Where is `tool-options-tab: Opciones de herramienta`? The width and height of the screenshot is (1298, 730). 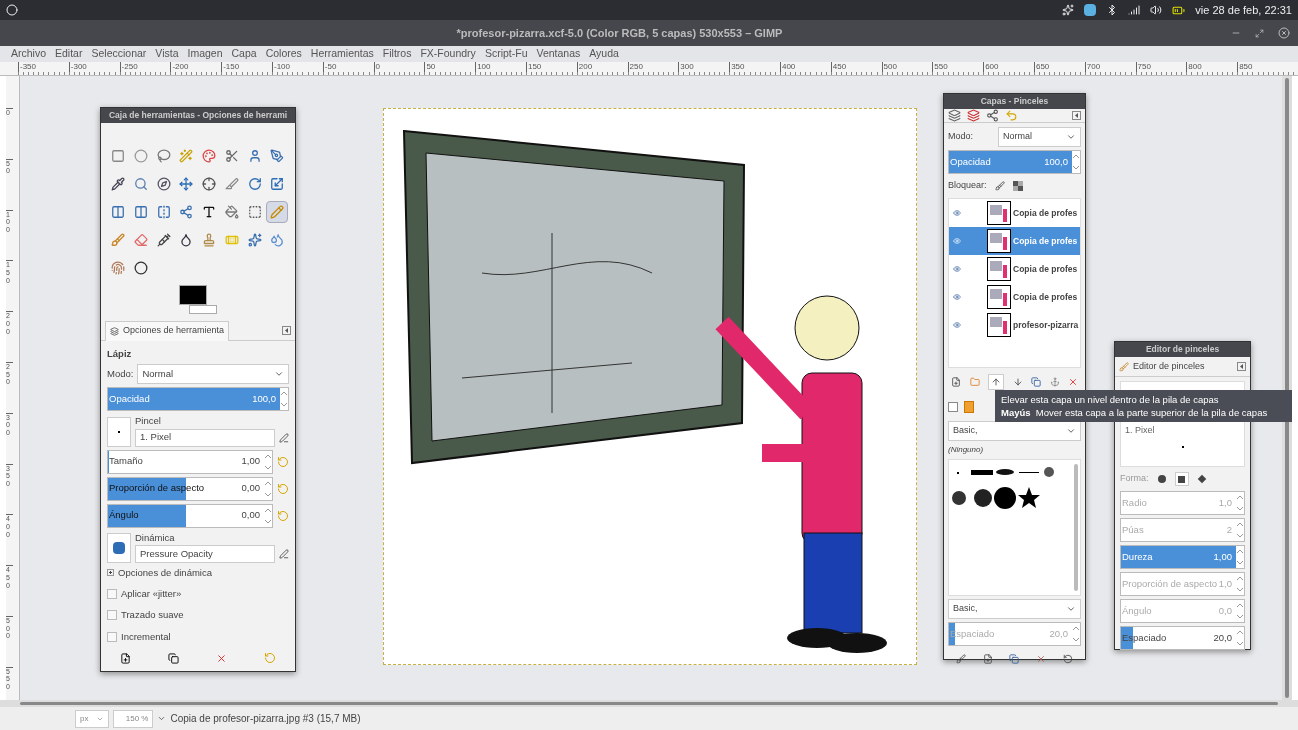
tool-options-tab: Opciones de herramienta is located at coordinates (167, 330).